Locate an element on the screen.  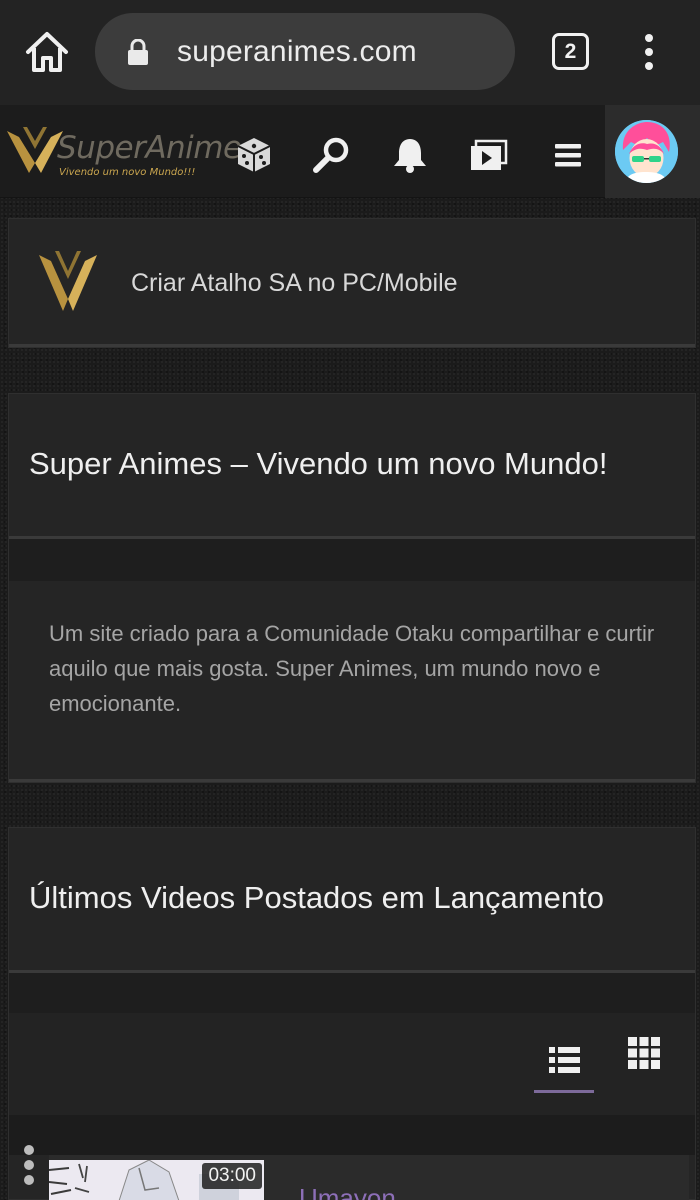
site-header: SuperAnimes Vivendo um novo Mundo!!! is located at coordinates (350, 151).